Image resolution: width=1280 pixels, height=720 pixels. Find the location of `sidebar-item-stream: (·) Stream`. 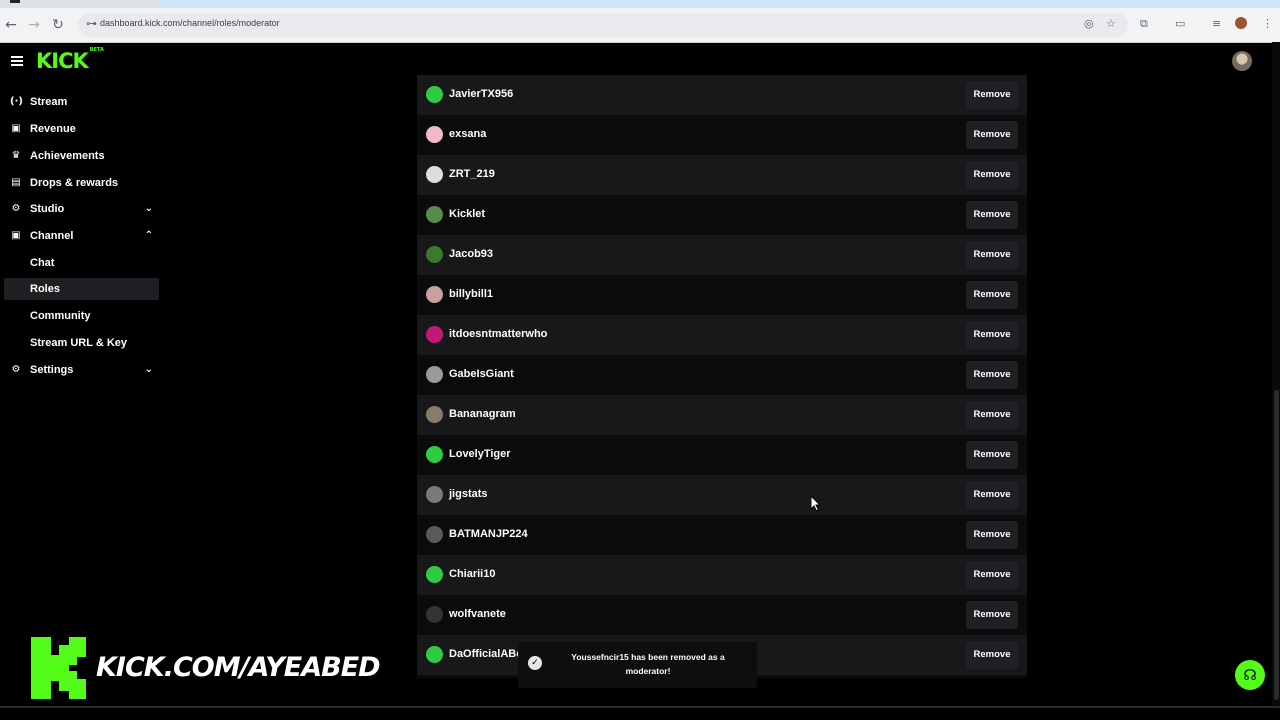

sidebar-item-stream: (·) Stream is located at coordinates (81, 102).